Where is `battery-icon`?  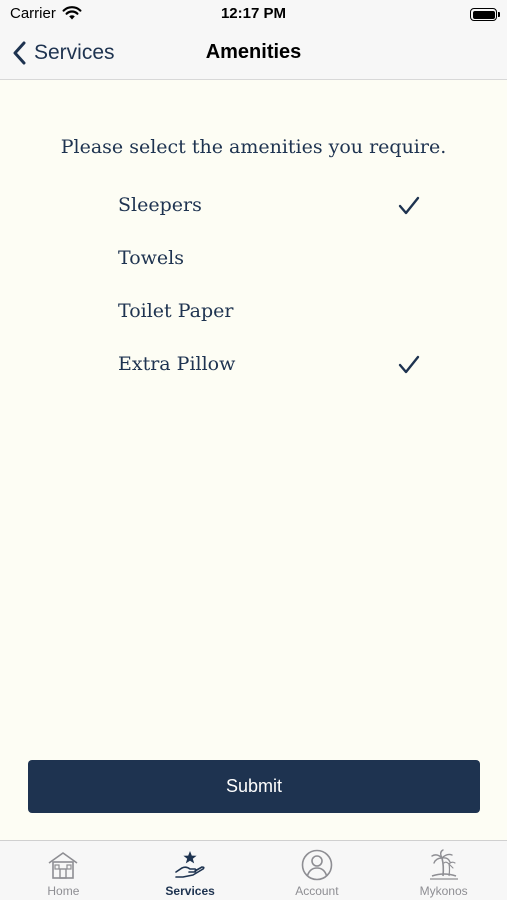 battery-icon is located at coordinates (485, 14).